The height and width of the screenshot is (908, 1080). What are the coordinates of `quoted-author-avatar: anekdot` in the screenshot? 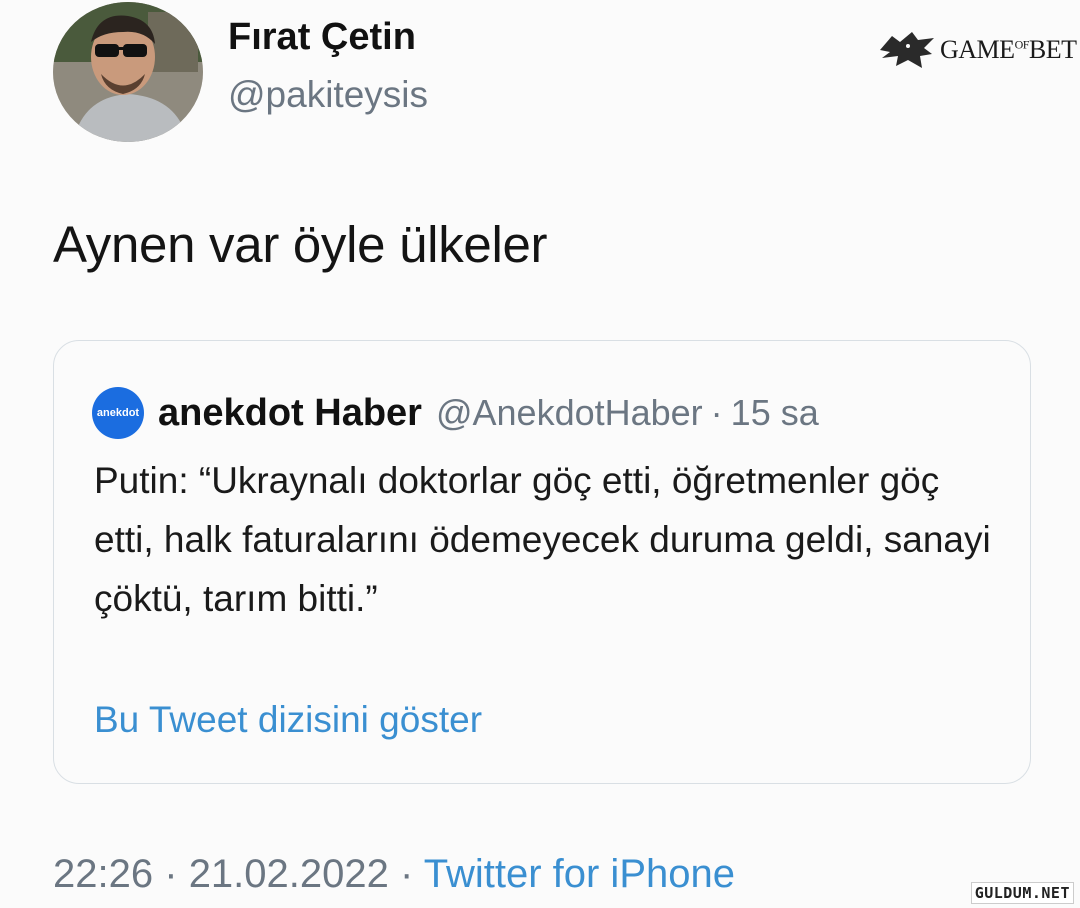 It's located at (118, 413).